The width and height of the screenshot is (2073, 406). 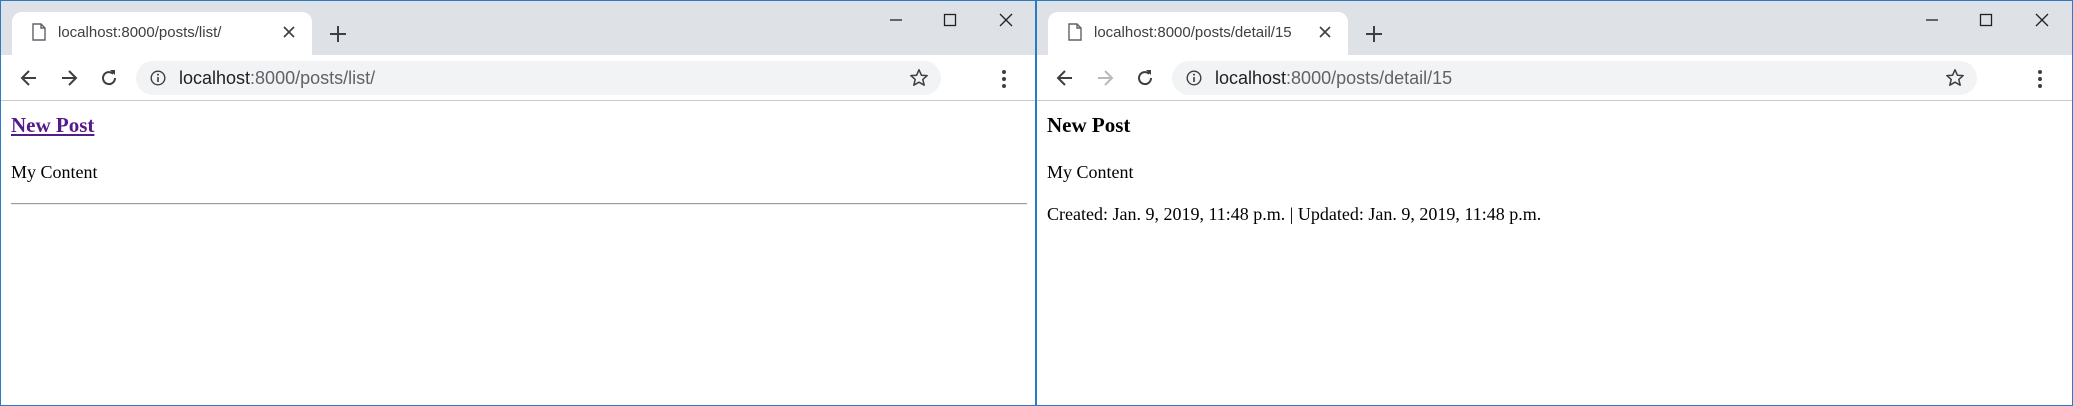 I want to click on tab-title: localhost:8000/posts/detail/15, so click(x=1193, y=32).